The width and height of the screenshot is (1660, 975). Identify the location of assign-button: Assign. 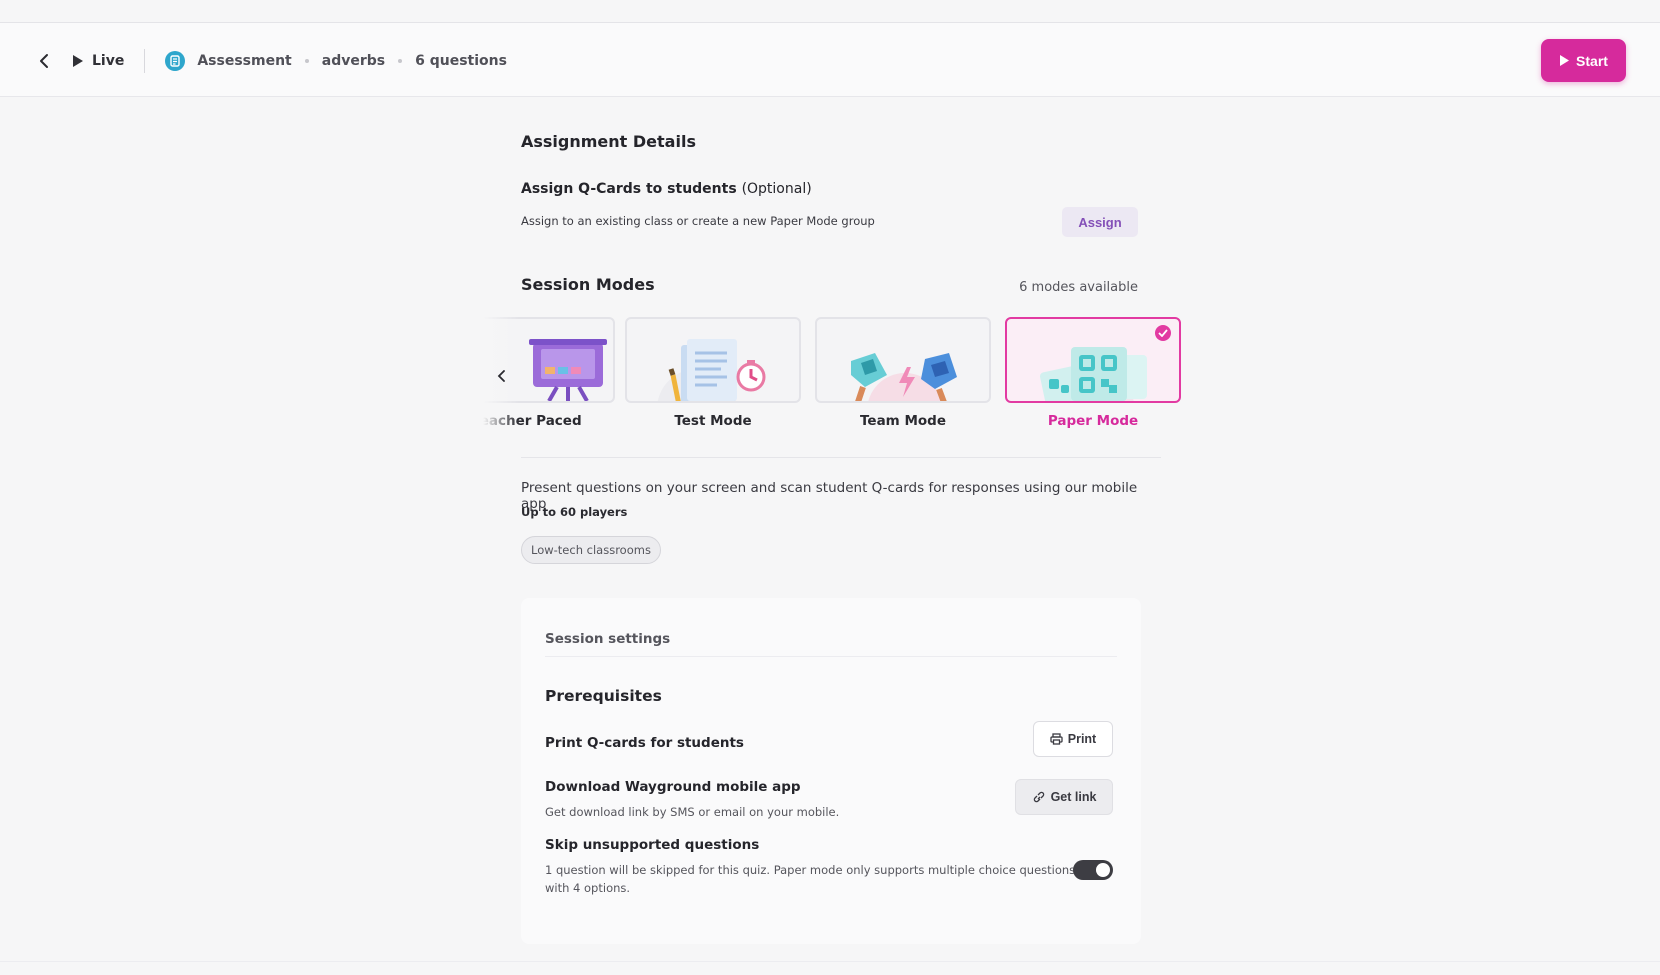
(1100, 222).